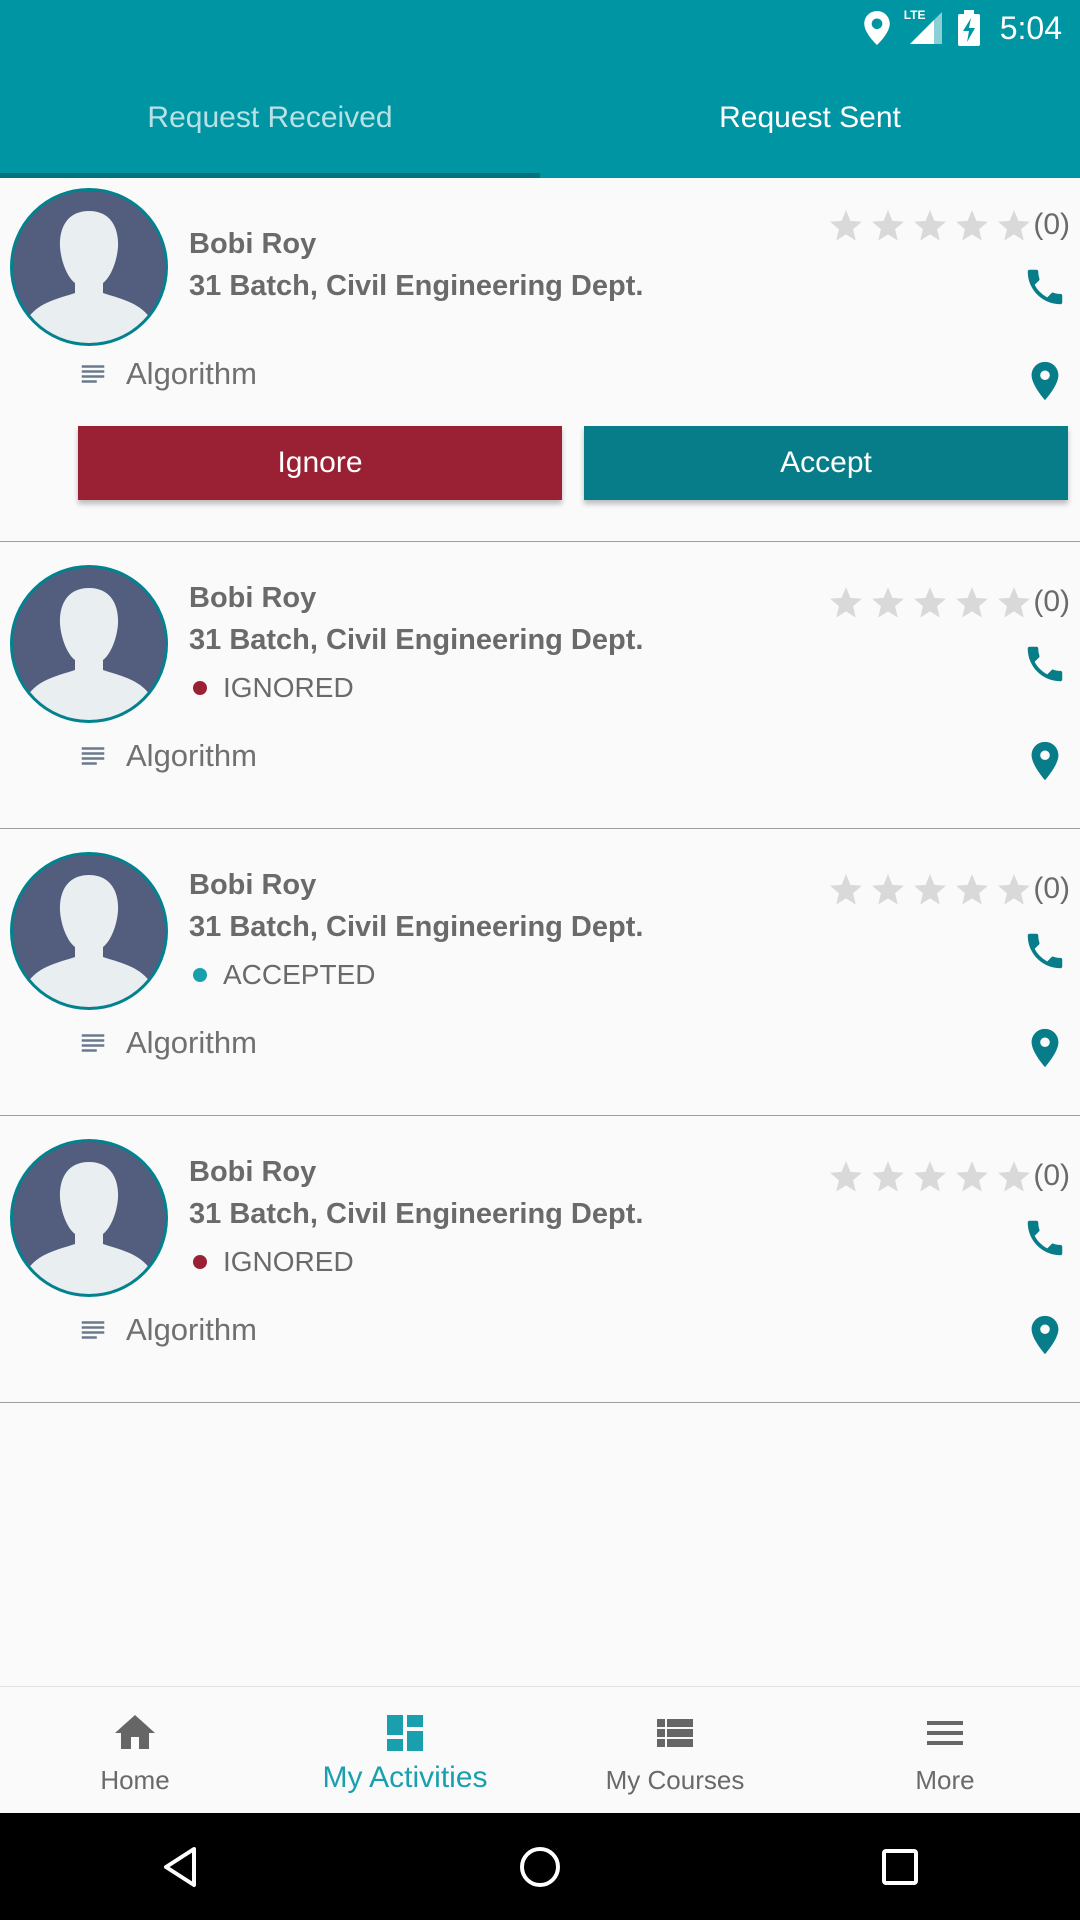 This screenshot has width=1080, height=1920. What do you see at coordinates (923, 27) in the screenshot?
I see `signal-icon: LTE` at bounding box center [923, 27].